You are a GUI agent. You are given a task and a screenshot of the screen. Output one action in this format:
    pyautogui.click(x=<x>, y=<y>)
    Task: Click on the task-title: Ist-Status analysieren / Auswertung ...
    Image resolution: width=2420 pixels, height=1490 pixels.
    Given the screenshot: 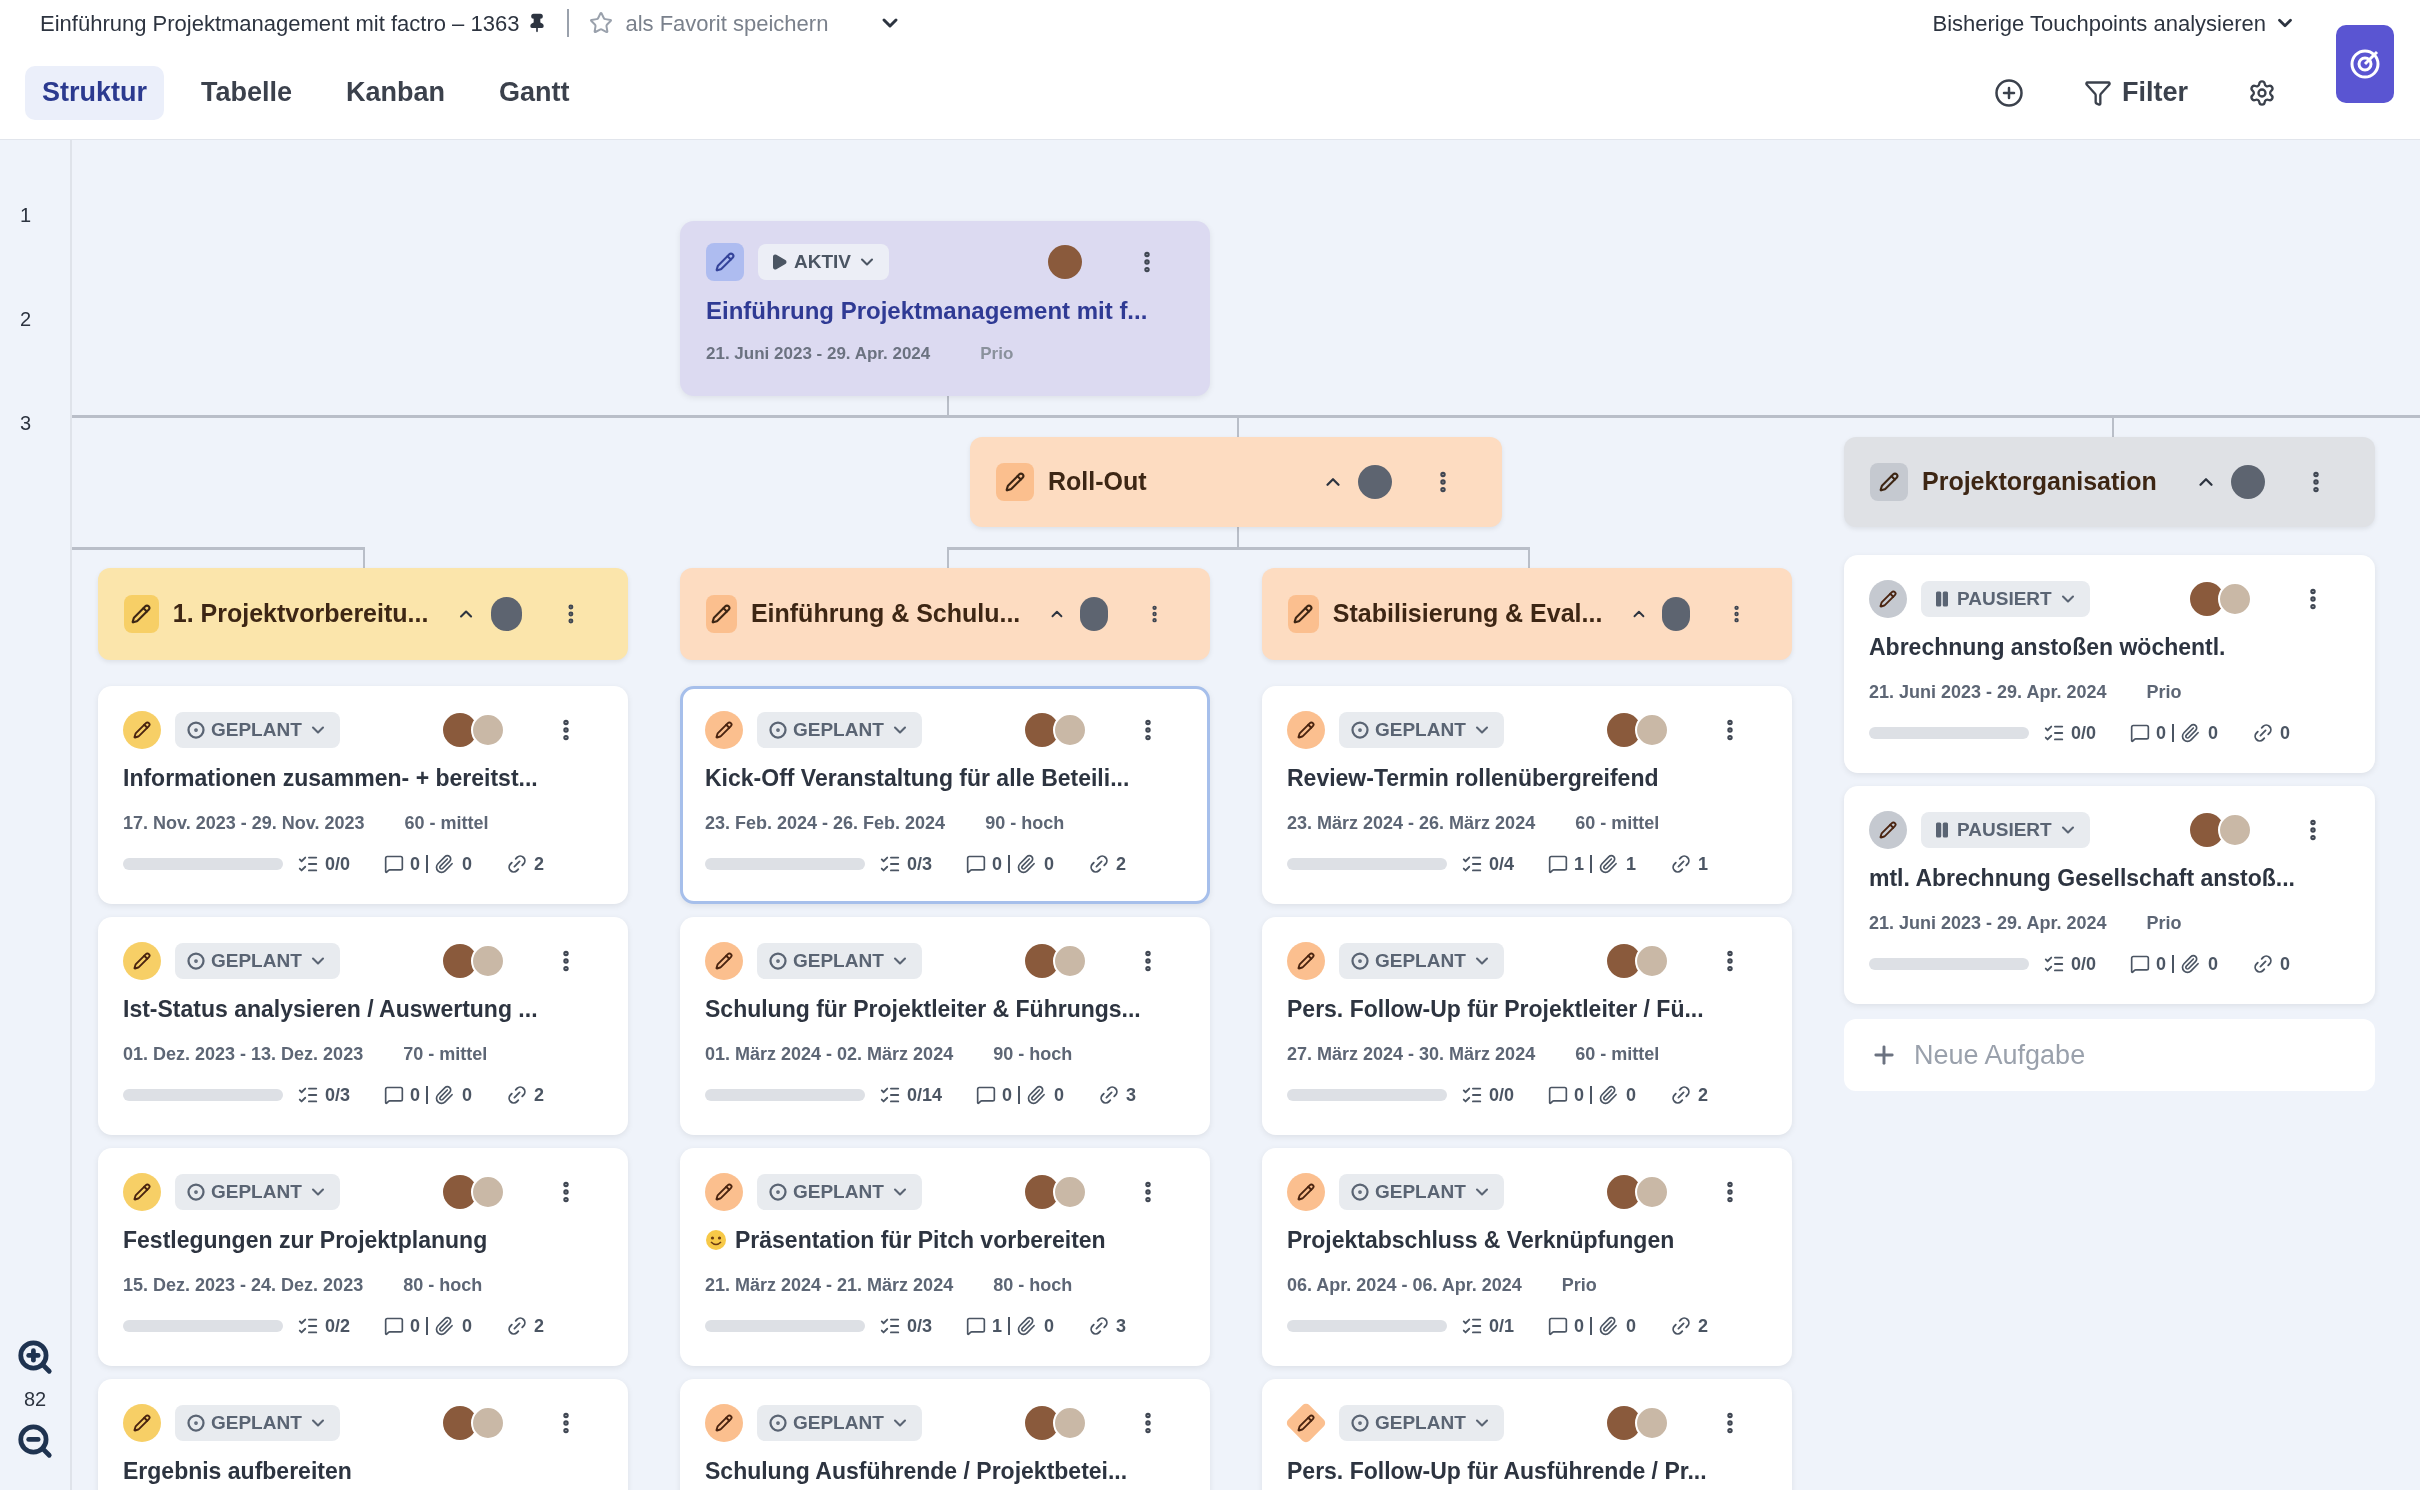 What is the action you would take?
    pyautogui.click(x=330, y=1009)
    